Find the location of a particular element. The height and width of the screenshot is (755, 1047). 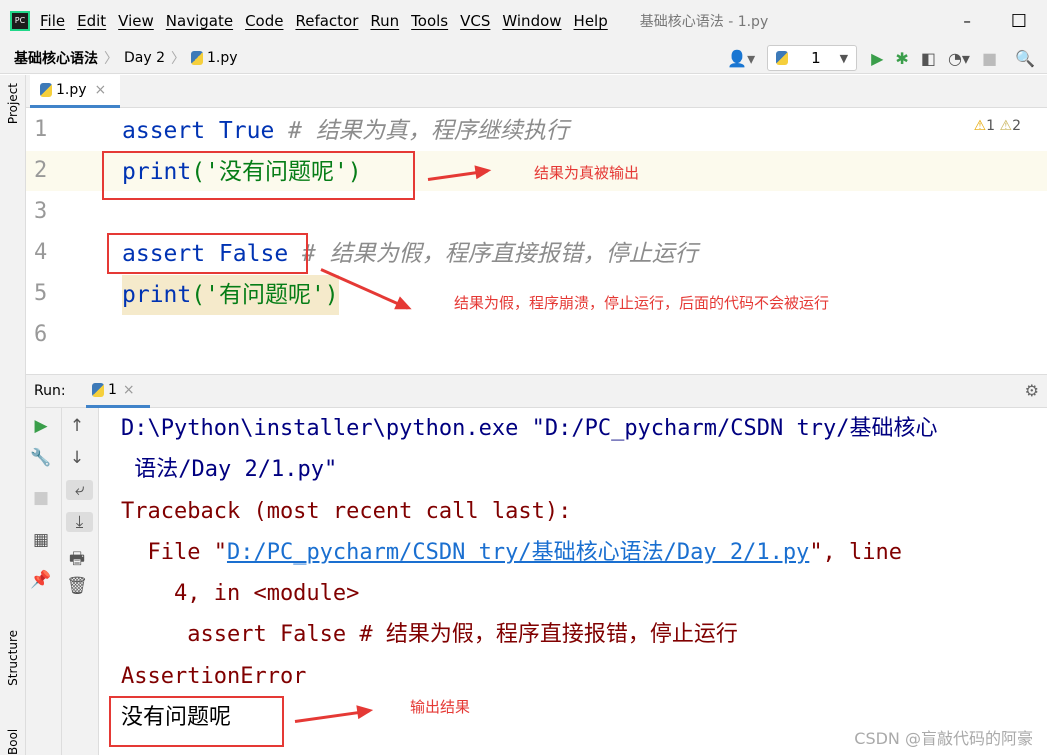

arrow-up-icon: ↑ is located at coordinates (77, 426).